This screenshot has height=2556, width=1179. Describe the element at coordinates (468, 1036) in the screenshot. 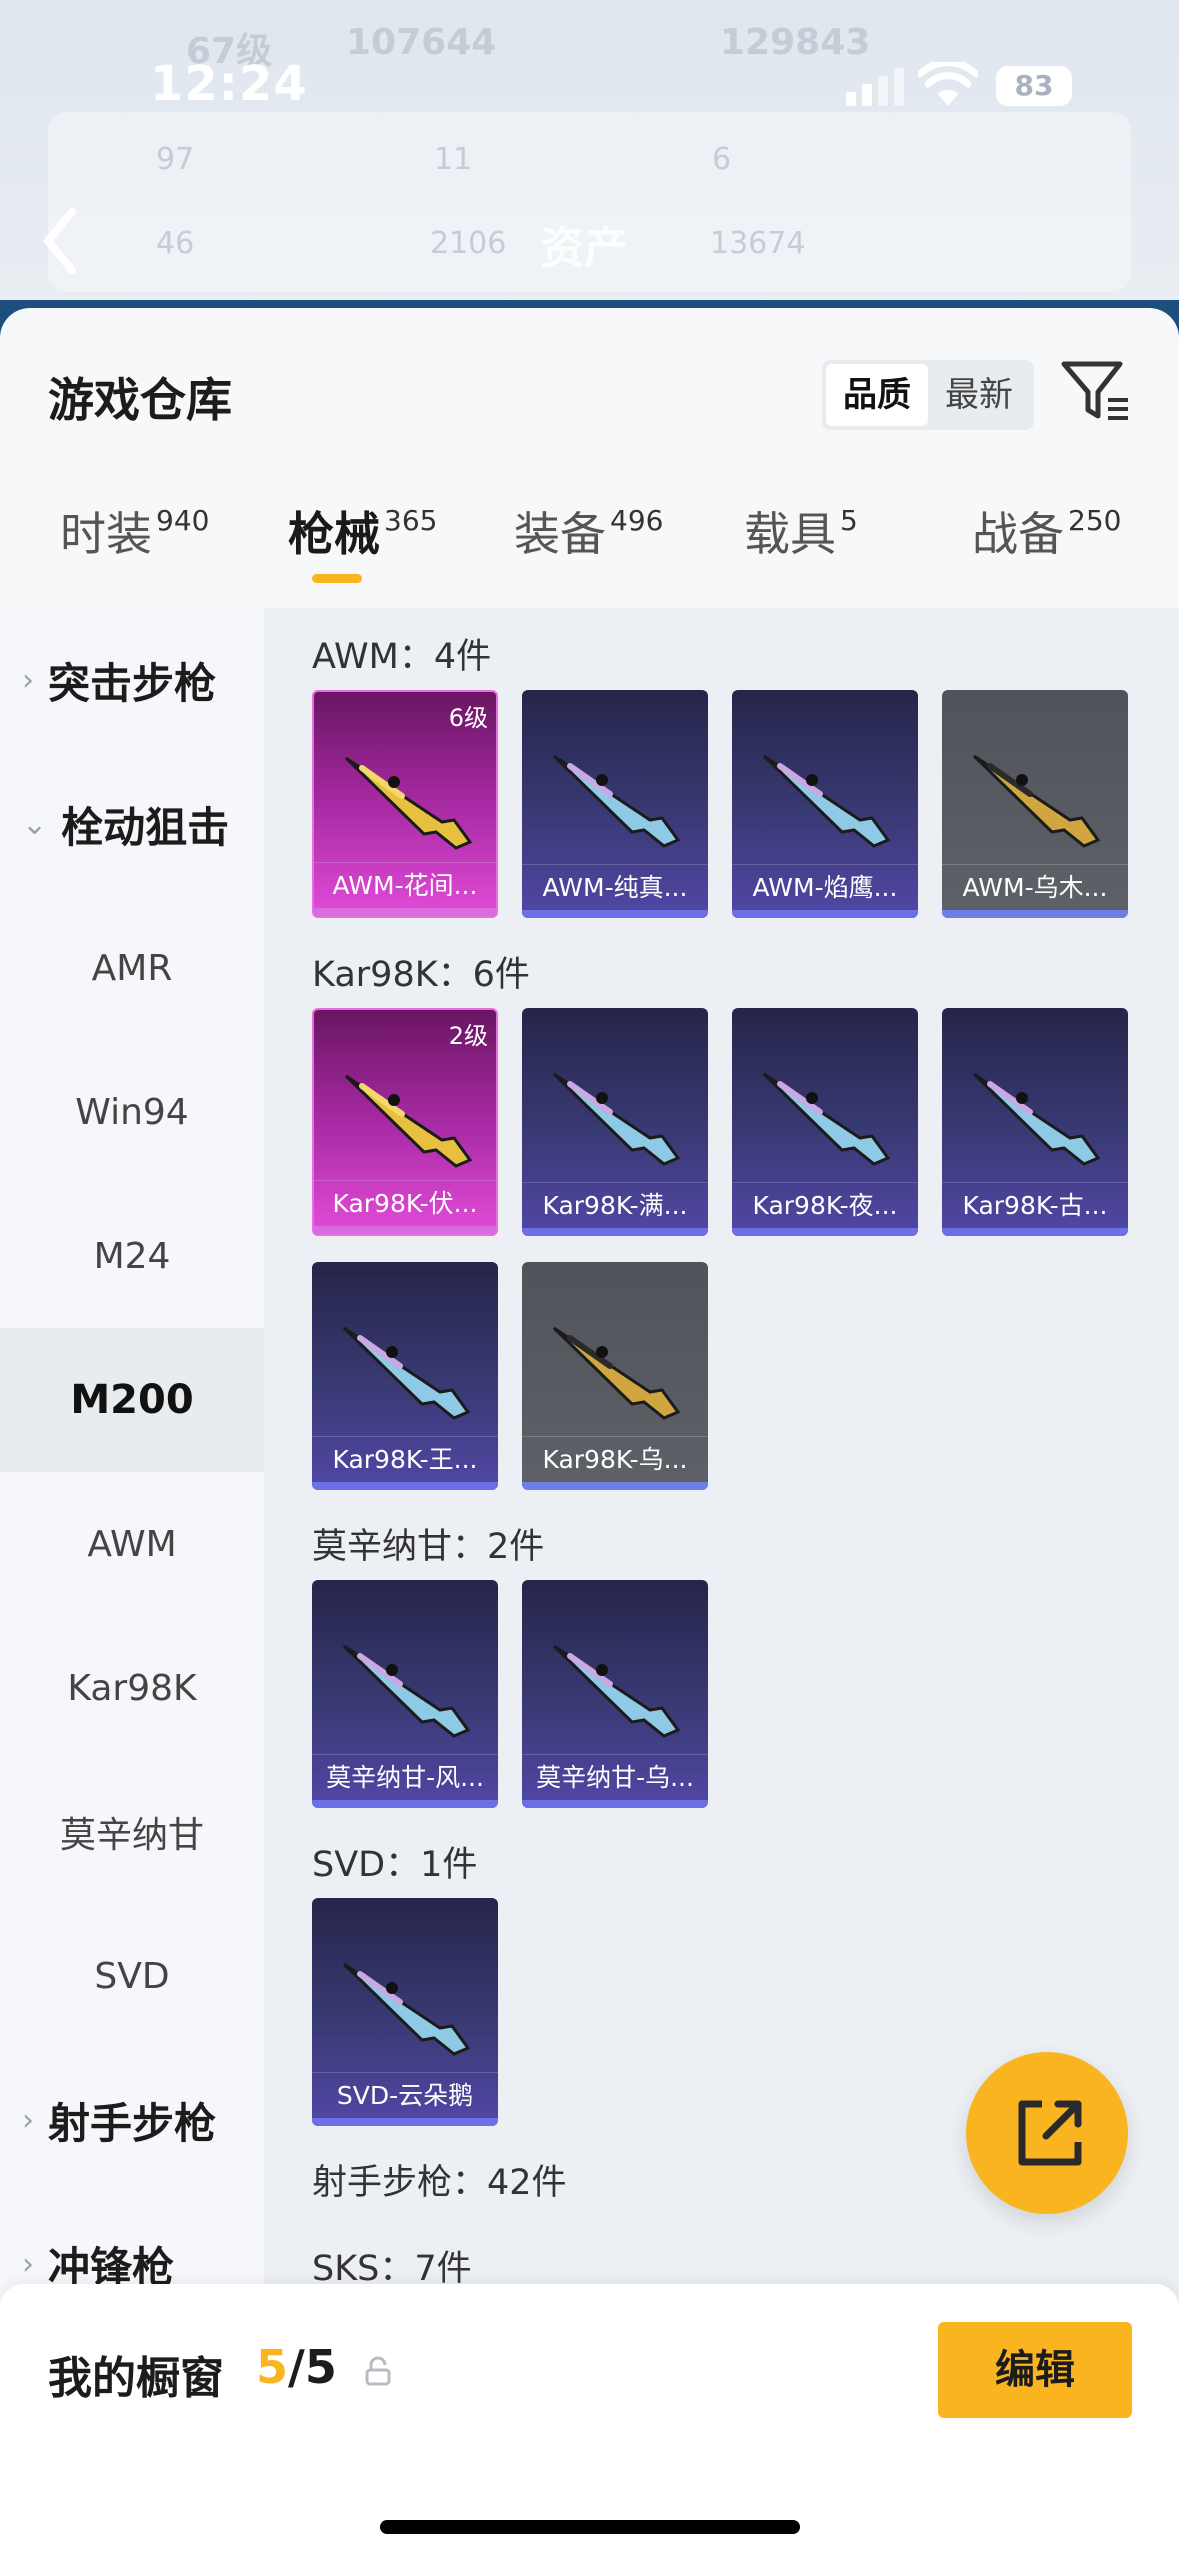

I see `level-badge: 2级` at that location.